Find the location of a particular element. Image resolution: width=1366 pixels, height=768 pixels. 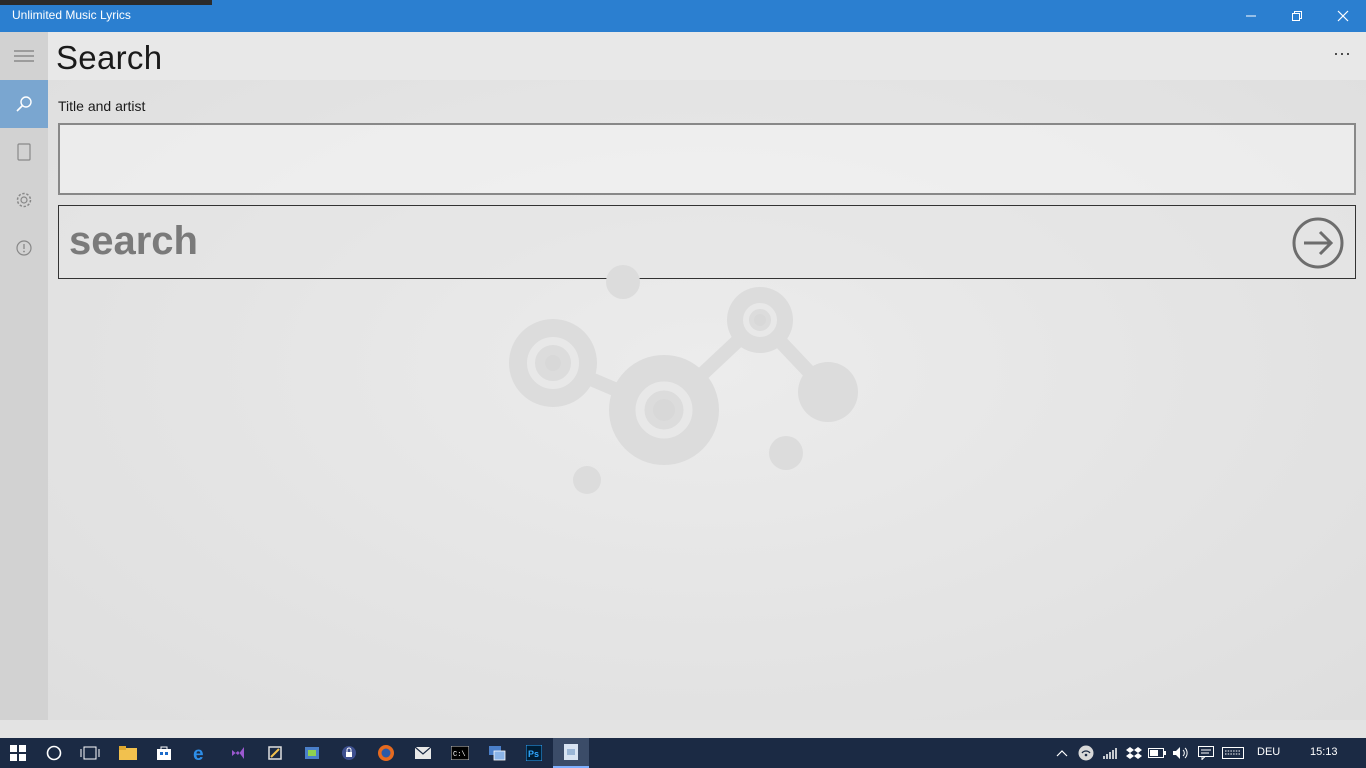

lock-app-icon is located at coordinates (349, 753).